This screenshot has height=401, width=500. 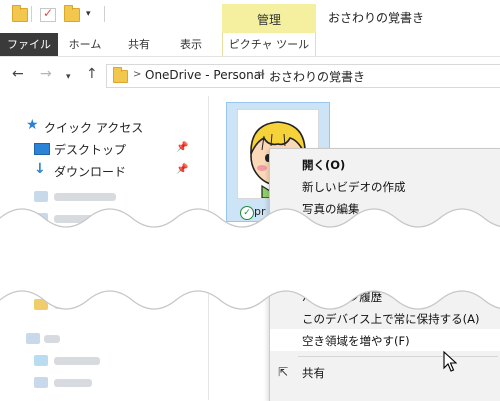 I want to click on window-title: おさわりの覚書き, so click(x=376, y=18).